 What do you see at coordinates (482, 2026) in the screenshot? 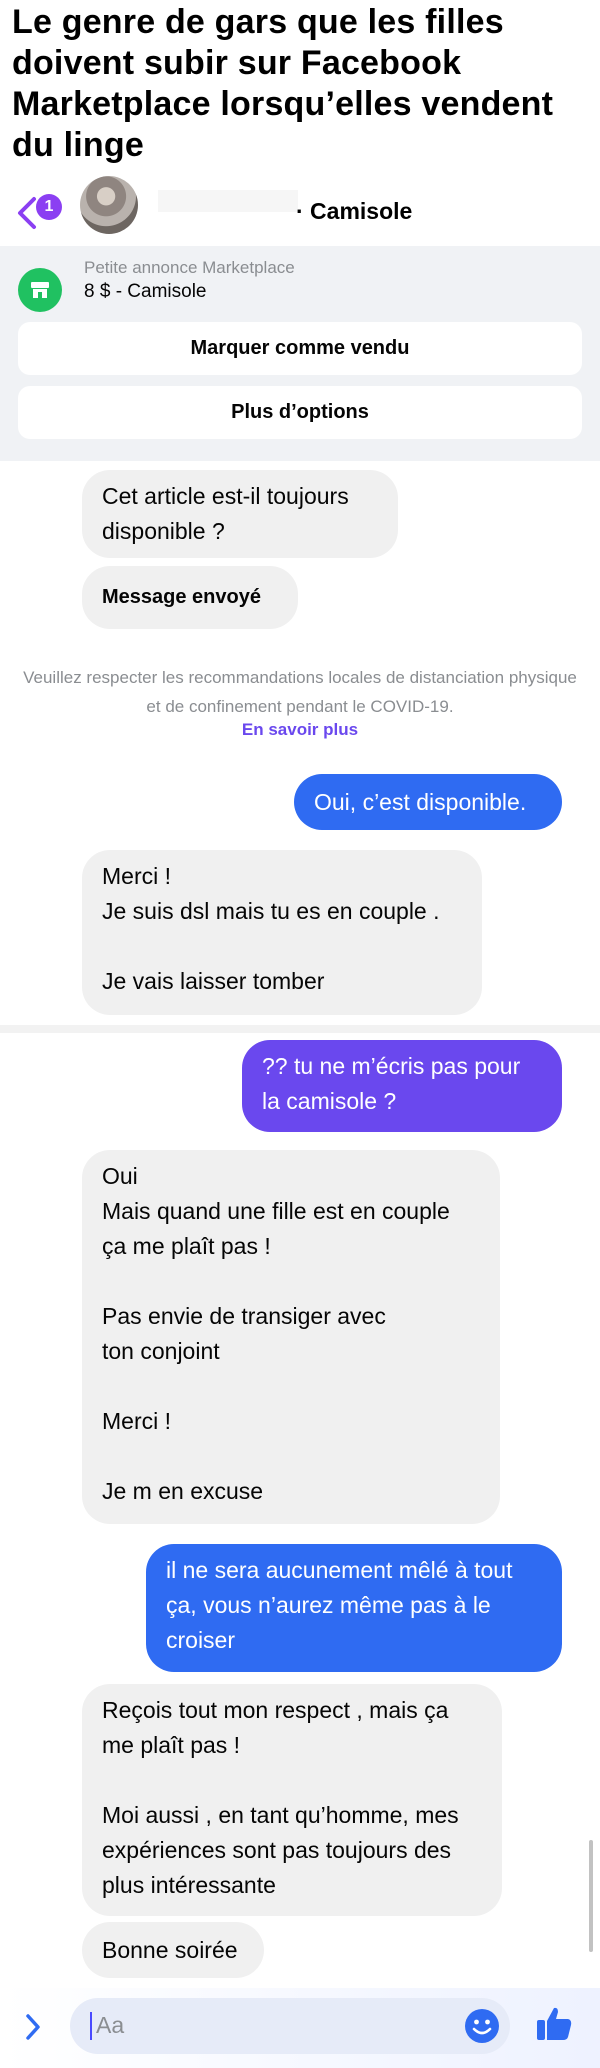
I see `smiley-icon` at bounding box center [482, 2026].